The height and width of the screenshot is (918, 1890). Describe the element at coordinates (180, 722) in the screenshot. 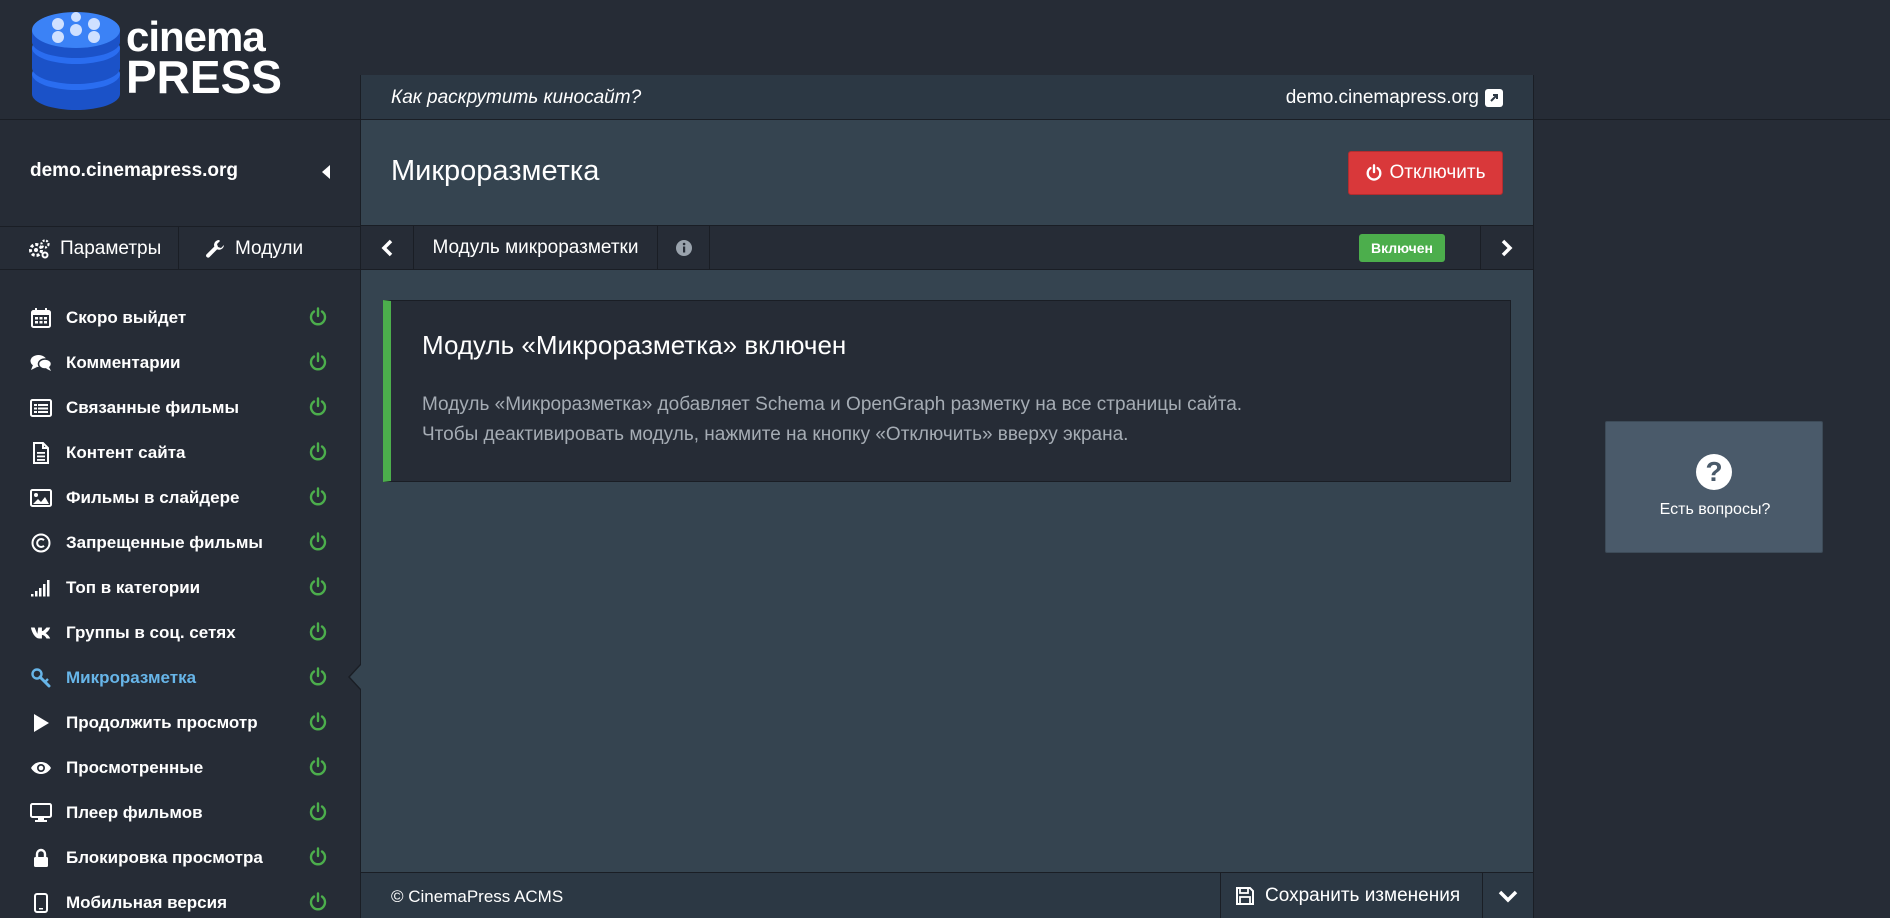

I see `sidebar-item-continue-watching: Продолжить просмотр` at that location.